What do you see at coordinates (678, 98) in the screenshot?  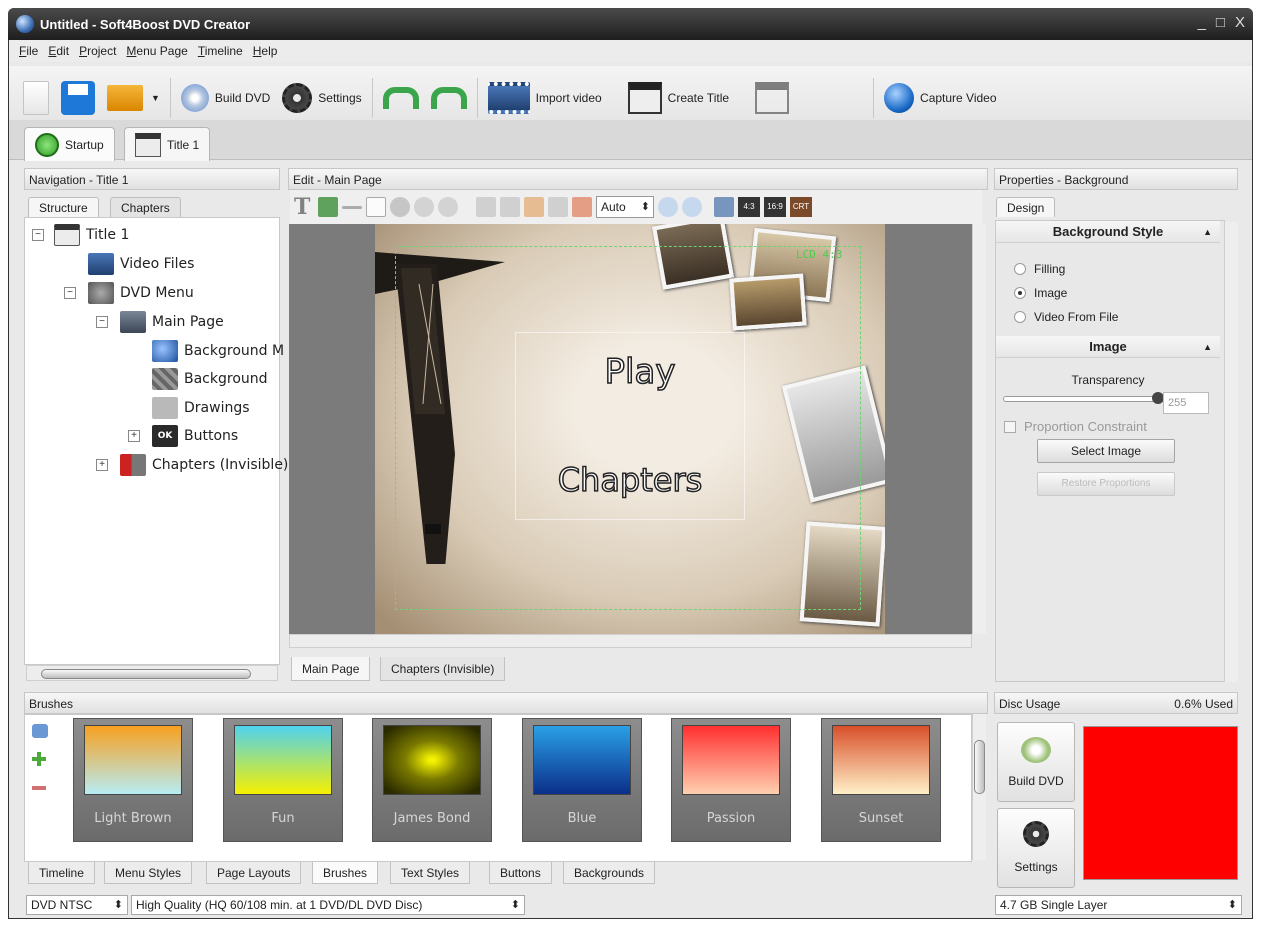 I see `create-title-button: Create Title` at bounding box center [678, 98].